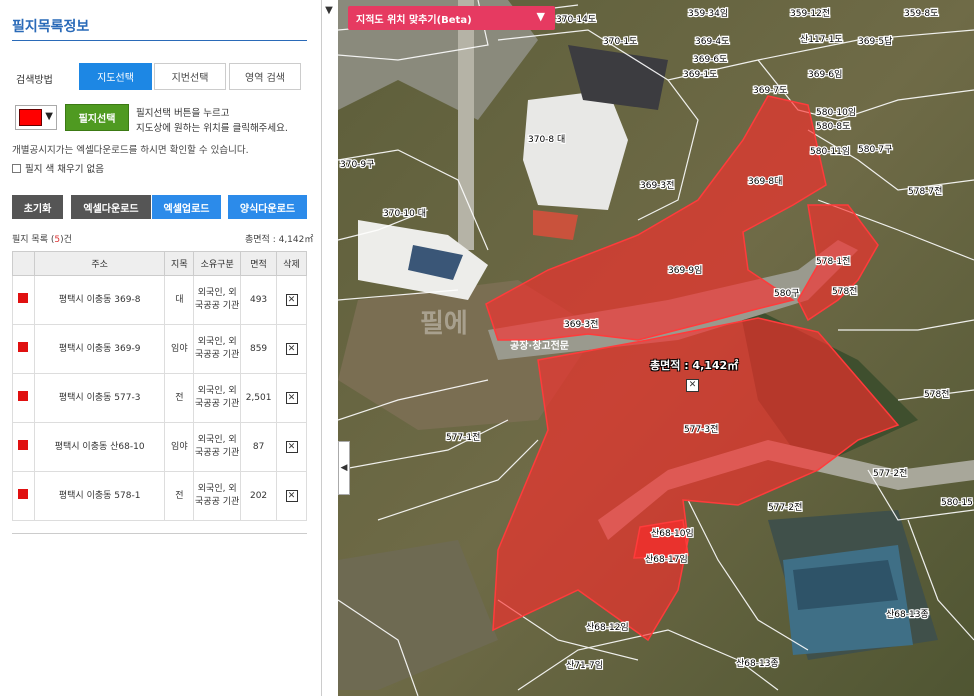 This screenshot has width=974, height=696. Describe the element at coordinates (414, 20) in the screenshot. I see `cadastral-align-label: 지적도 위치 맞추기(Beta)` at that location.